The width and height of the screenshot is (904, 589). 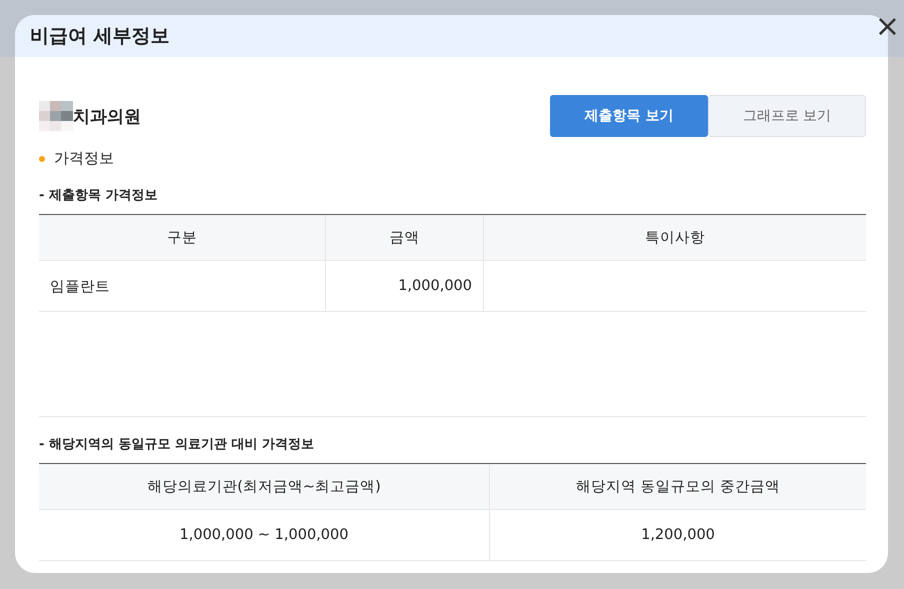 What do you see at coordinates (177, 444) in the screenshot?
I see `subsection-title: - 해당지역의 동일규모 의료기관 대비 가격정보` at bounding box center [177, 444].